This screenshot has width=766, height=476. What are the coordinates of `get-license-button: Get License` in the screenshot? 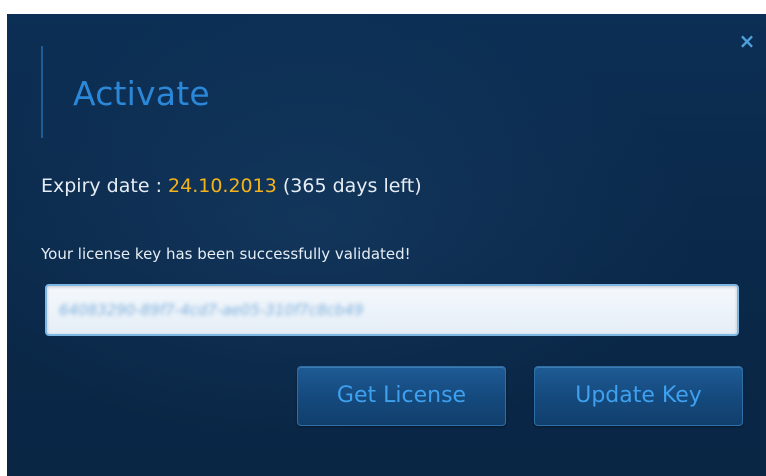 It's located at (401, 396).